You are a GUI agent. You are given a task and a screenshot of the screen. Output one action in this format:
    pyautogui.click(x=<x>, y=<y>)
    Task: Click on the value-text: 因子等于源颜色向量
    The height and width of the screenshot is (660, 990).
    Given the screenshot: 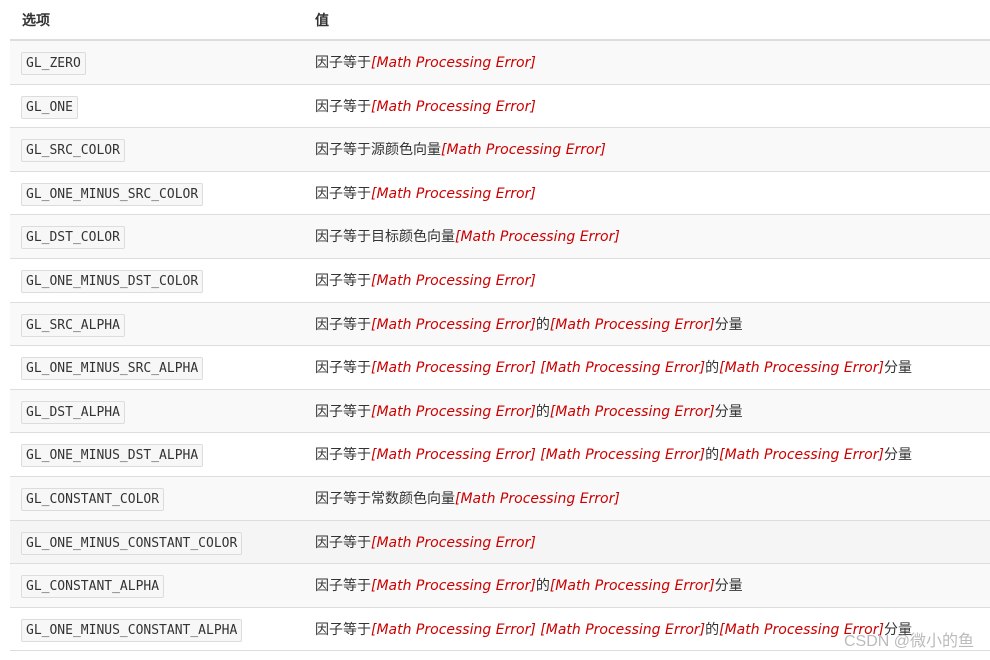 What is the action you would take?
    pyautogui.click(x=378, y=150)
    